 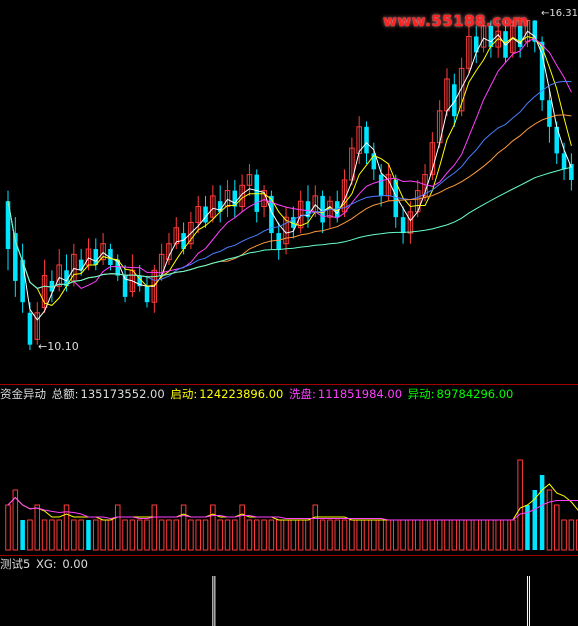 What do you see at coordinates (63, 346) in the screenshot?
I see `low-price-value: 10.10` at bounding box center [63, 346].